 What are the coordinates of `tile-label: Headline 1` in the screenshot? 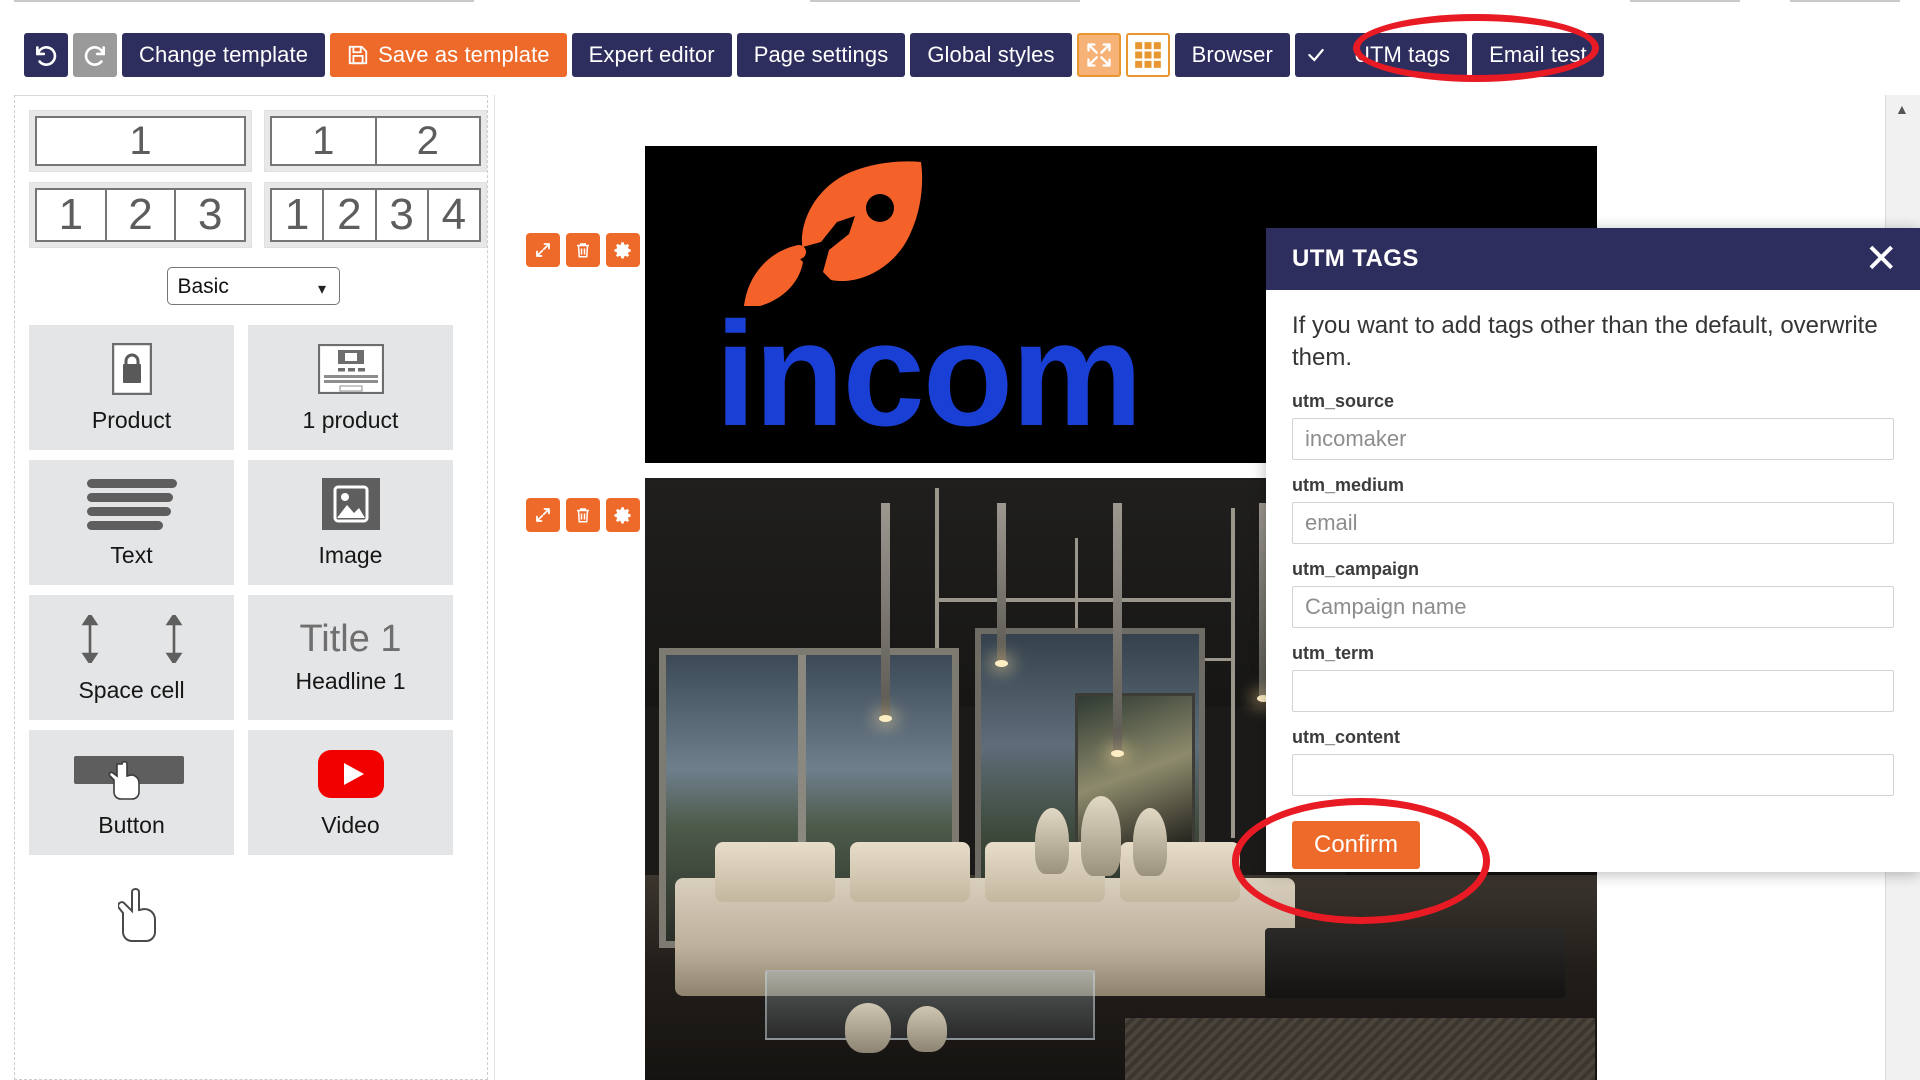 It's located at (350, 681).